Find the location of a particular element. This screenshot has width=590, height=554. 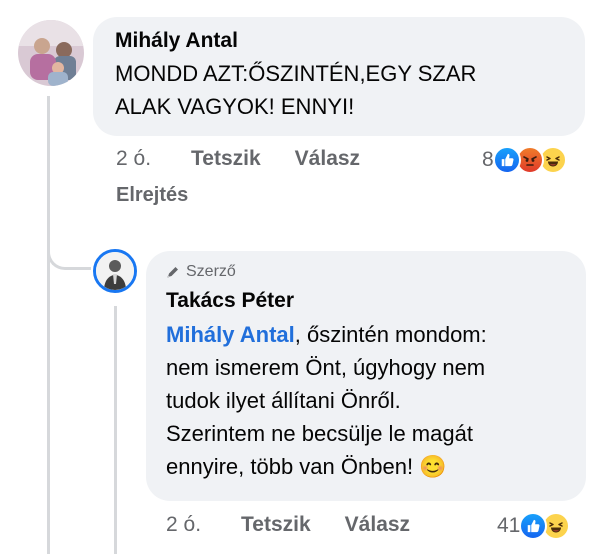

mention-link: Mihály Antal is located at coordinates (230, 334).